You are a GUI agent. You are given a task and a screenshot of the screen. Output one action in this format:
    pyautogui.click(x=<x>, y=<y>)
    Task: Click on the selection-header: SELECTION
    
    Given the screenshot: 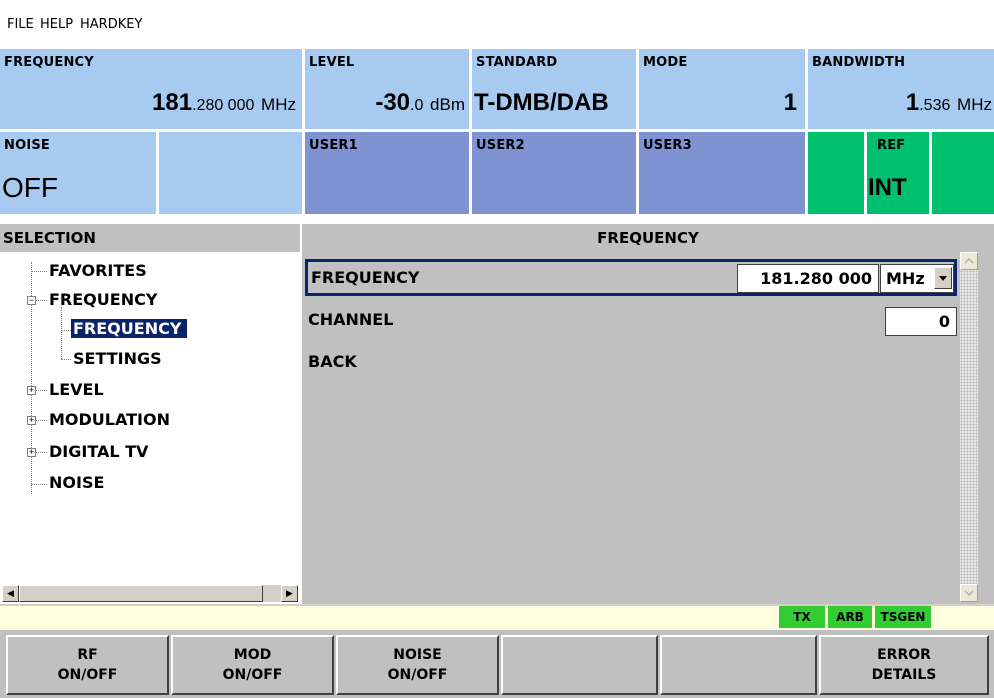 What is the action you would take?
    pyautogui.click(x=150, y=238)
    